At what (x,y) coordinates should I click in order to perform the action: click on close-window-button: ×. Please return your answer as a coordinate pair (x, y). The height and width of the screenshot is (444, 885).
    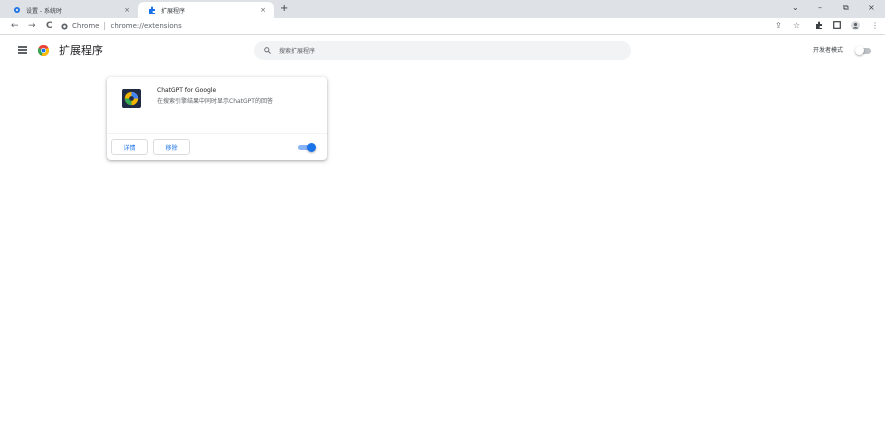
    Looking at the image, I should click on (871, 8).